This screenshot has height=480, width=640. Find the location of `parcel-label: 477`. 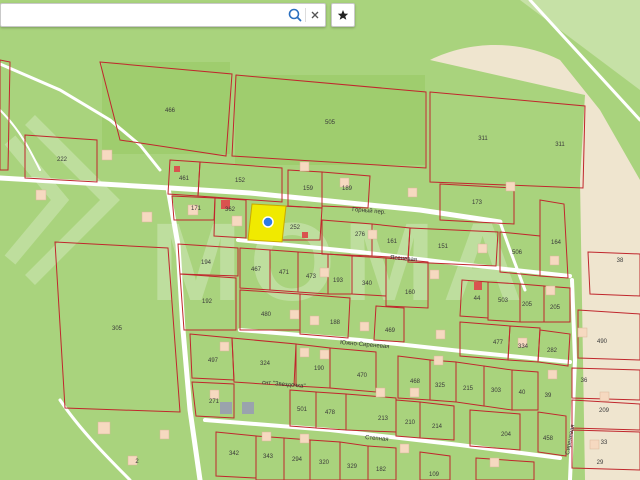

parcel-label: 477 is located at coordinates (498, 343).